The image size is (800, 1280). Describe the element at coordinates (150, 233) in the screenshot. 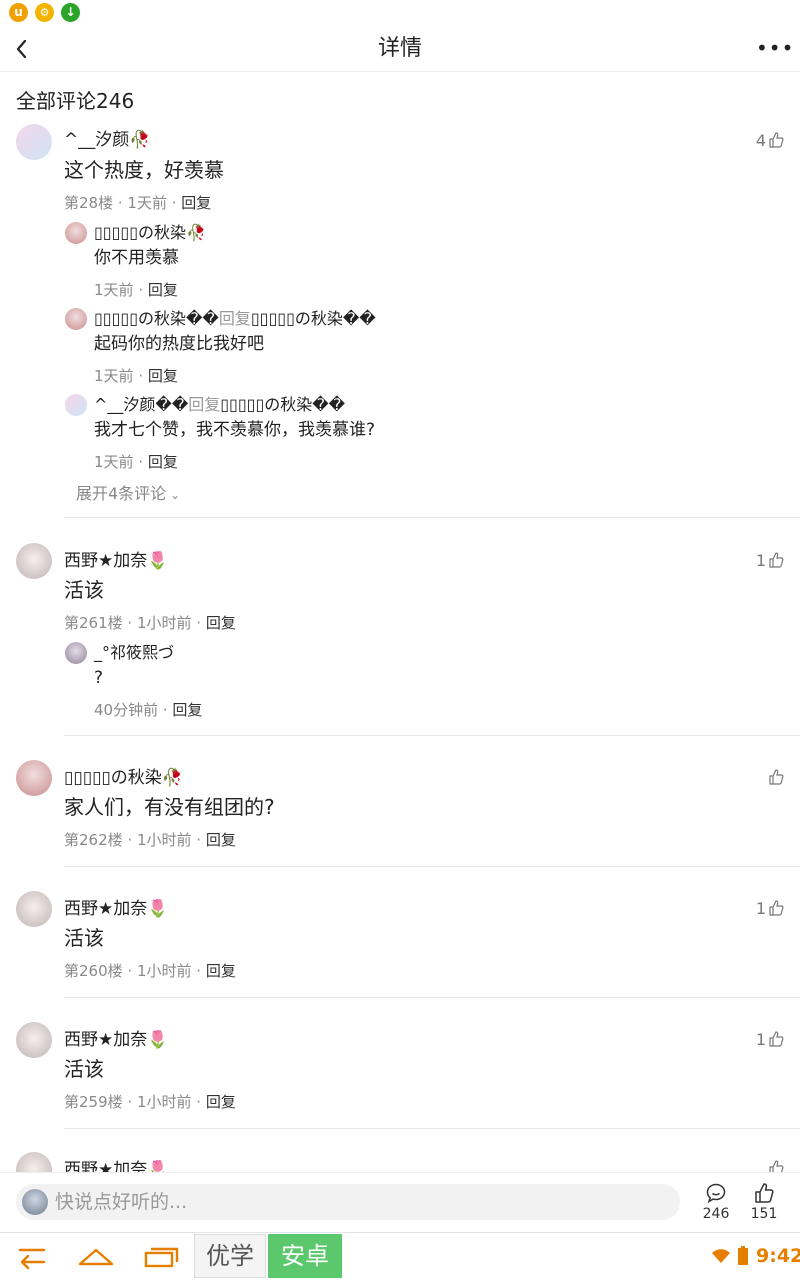

I see `reply-author: ▯▯▯▯▯の秋染🥀` at that location.